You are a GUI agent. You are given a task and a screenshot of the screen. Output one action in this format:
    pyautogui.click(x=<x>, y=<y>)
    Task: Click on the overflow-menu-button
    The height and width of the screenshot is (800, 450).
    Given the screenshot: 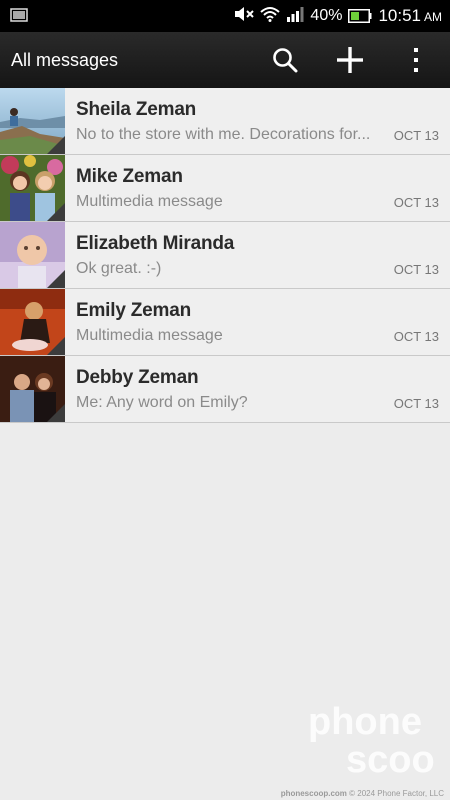 What is the action you would take?
    pyautogui.click(x=416, y=60)
    